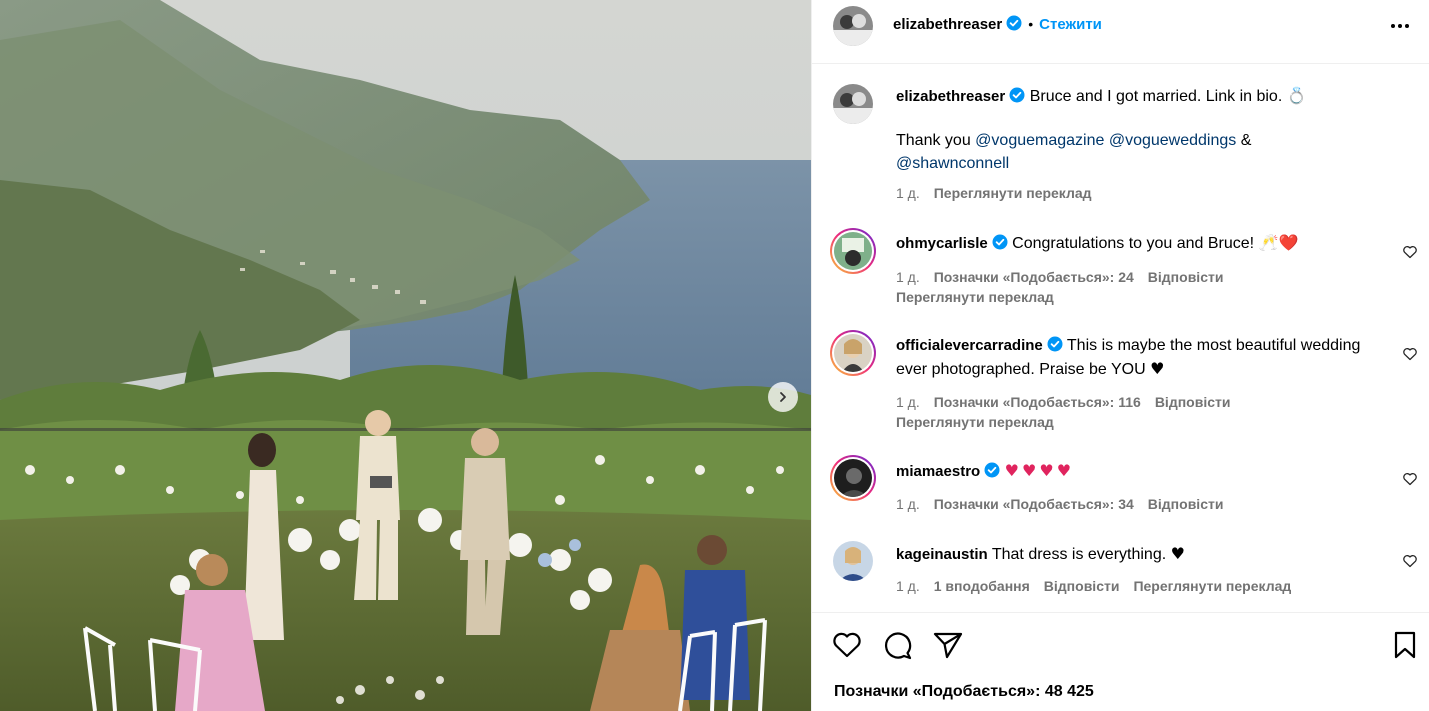 This screenshot has width=1429, height=711. I want to click on caption-meta: 1 д. Переглянути переклад, so click(1001, 193).